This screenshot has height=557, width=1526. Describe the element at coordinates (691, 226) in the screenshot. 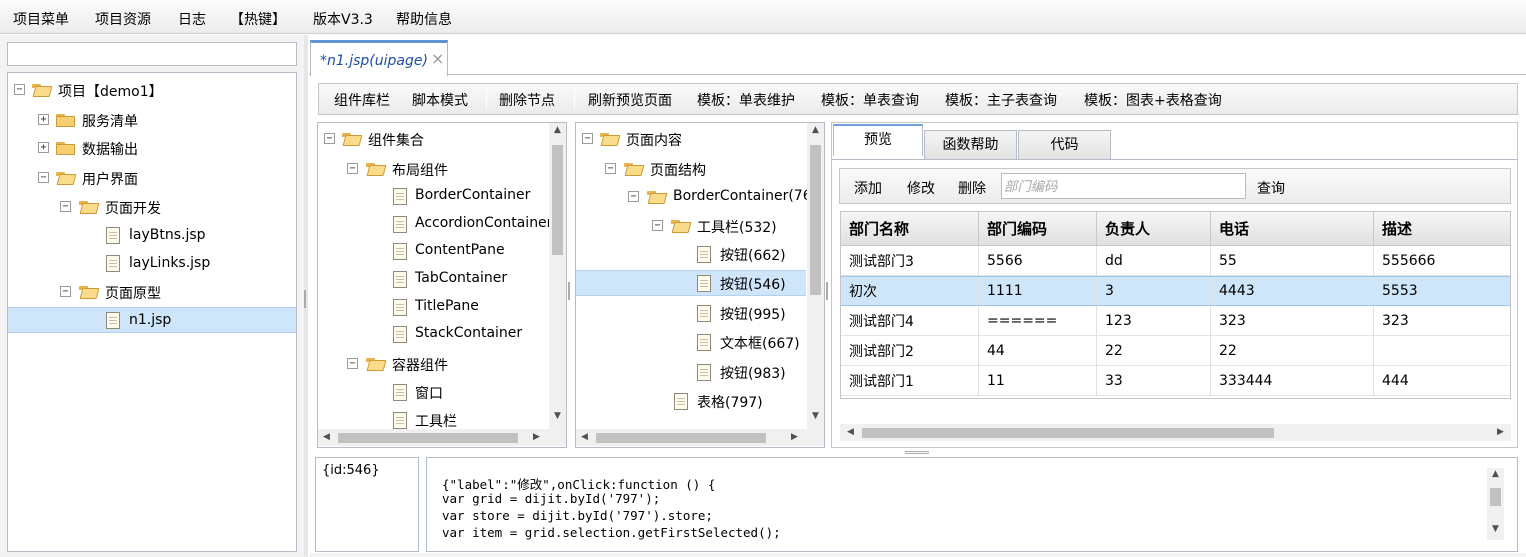

I see `tree-node-toolbar: − 工具栏(532)` at that location.